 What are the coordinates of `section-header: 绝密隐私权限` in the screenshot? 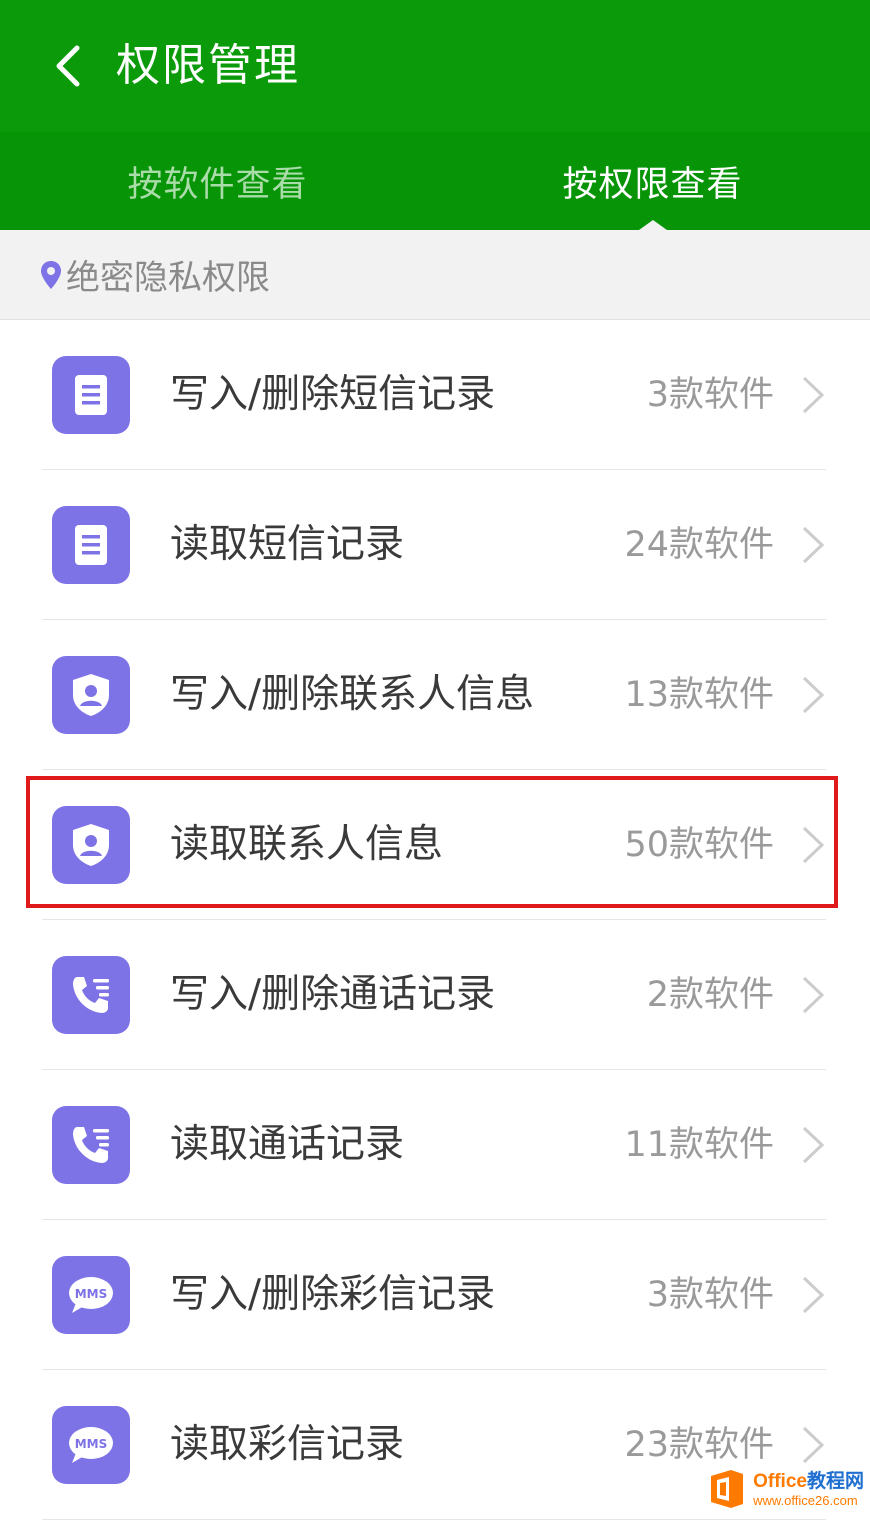 It's located at (435, 275).